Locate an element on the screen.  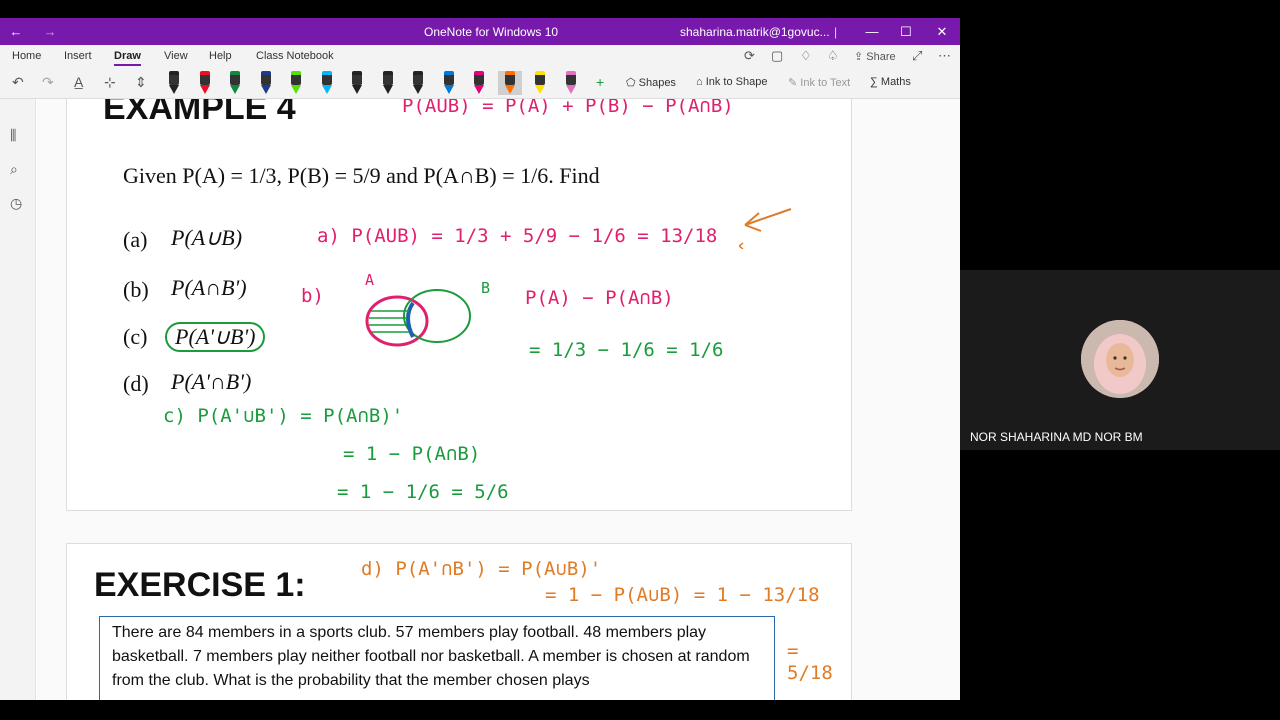
answer-b-line2: = 1/3 − 1/6 = 1/6 is located at coordinates (626, 350).